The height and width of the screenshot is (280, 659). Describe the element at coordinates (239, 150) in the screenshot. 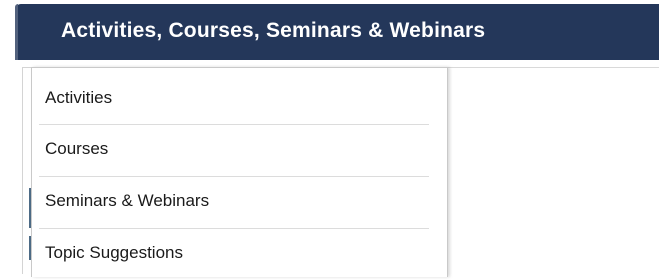

I see `menu-item-courses: Courses` at that location.